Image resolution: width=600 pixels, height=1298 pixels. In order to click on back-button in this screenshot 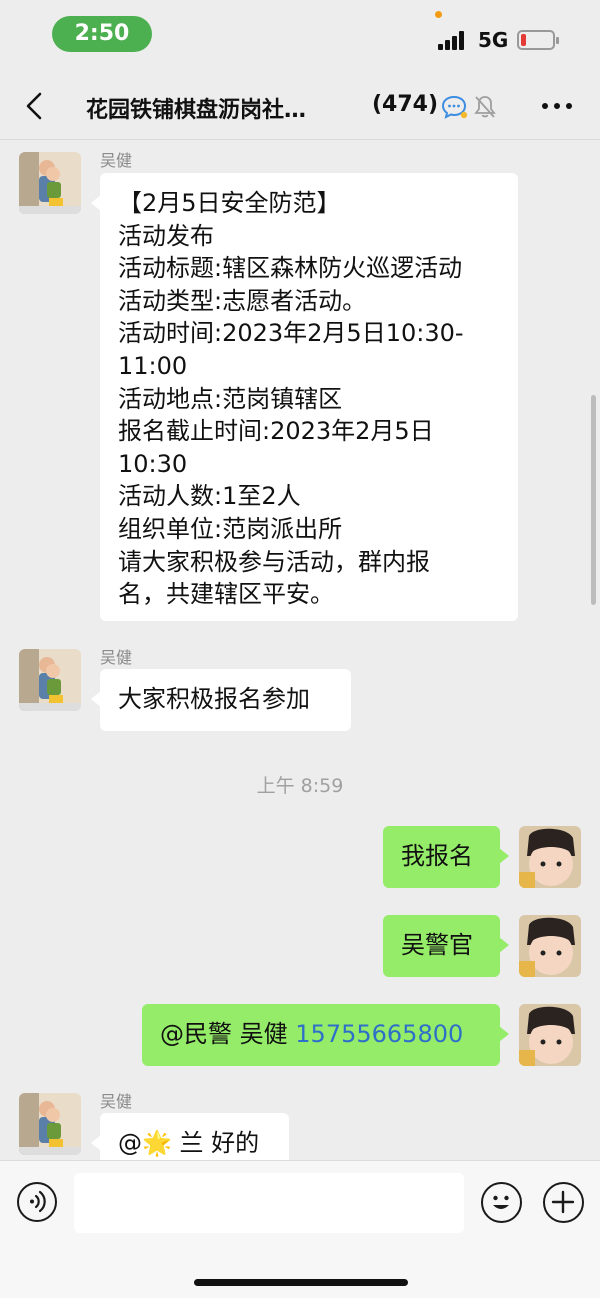, I will do `click(35, 106)`.